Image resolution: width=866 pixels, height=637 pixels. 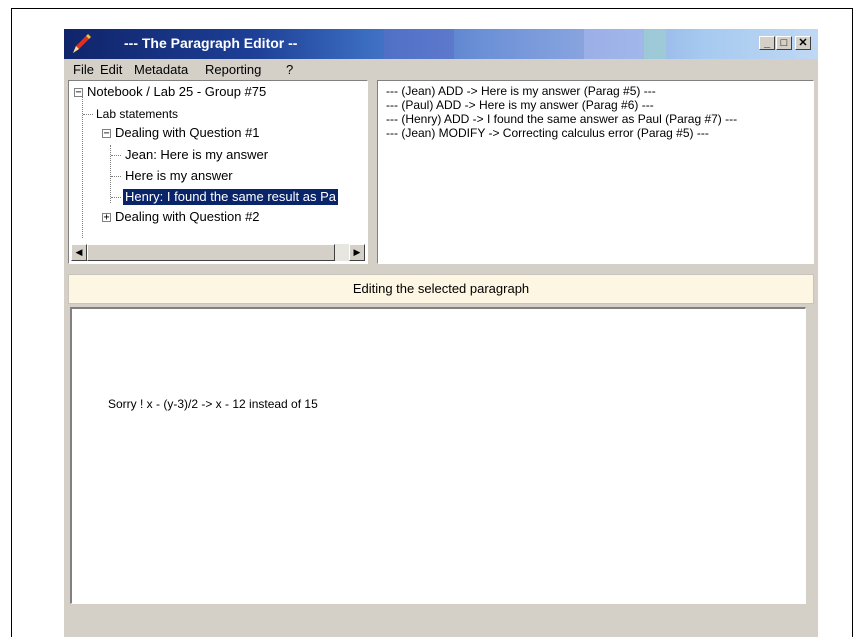 I want to click on minimize-button: _, so click(x=767, y=43).